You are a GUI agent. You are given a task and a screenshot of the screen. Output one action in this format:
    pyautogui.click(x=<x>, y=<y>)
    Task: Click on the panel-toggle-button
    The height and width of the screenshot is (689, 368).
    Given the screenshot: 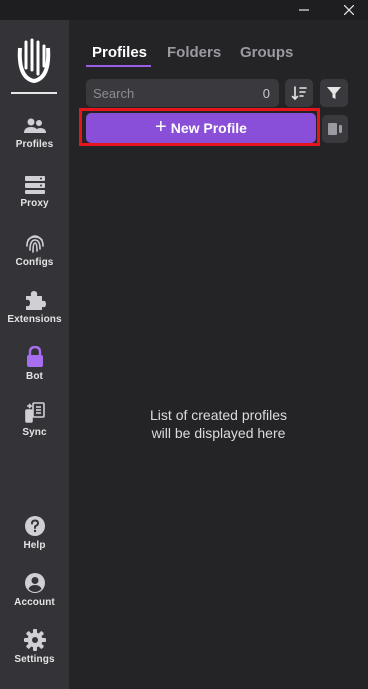 What is the action you would take?
    pyautogui.click(x=335, y=129)
    